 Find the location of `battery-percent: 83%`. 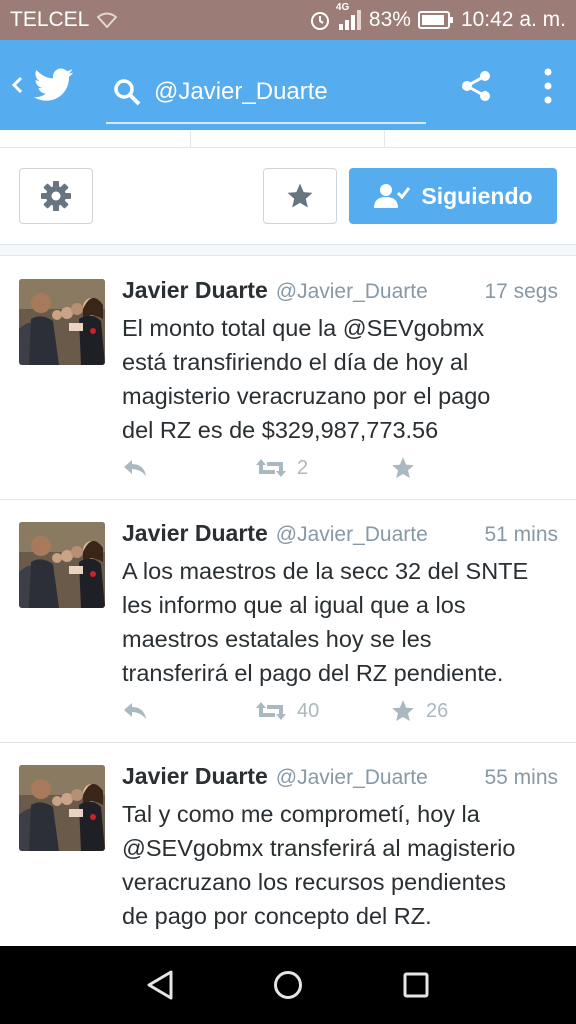

battery-percent: 83% is located at coordinates (389, 19).